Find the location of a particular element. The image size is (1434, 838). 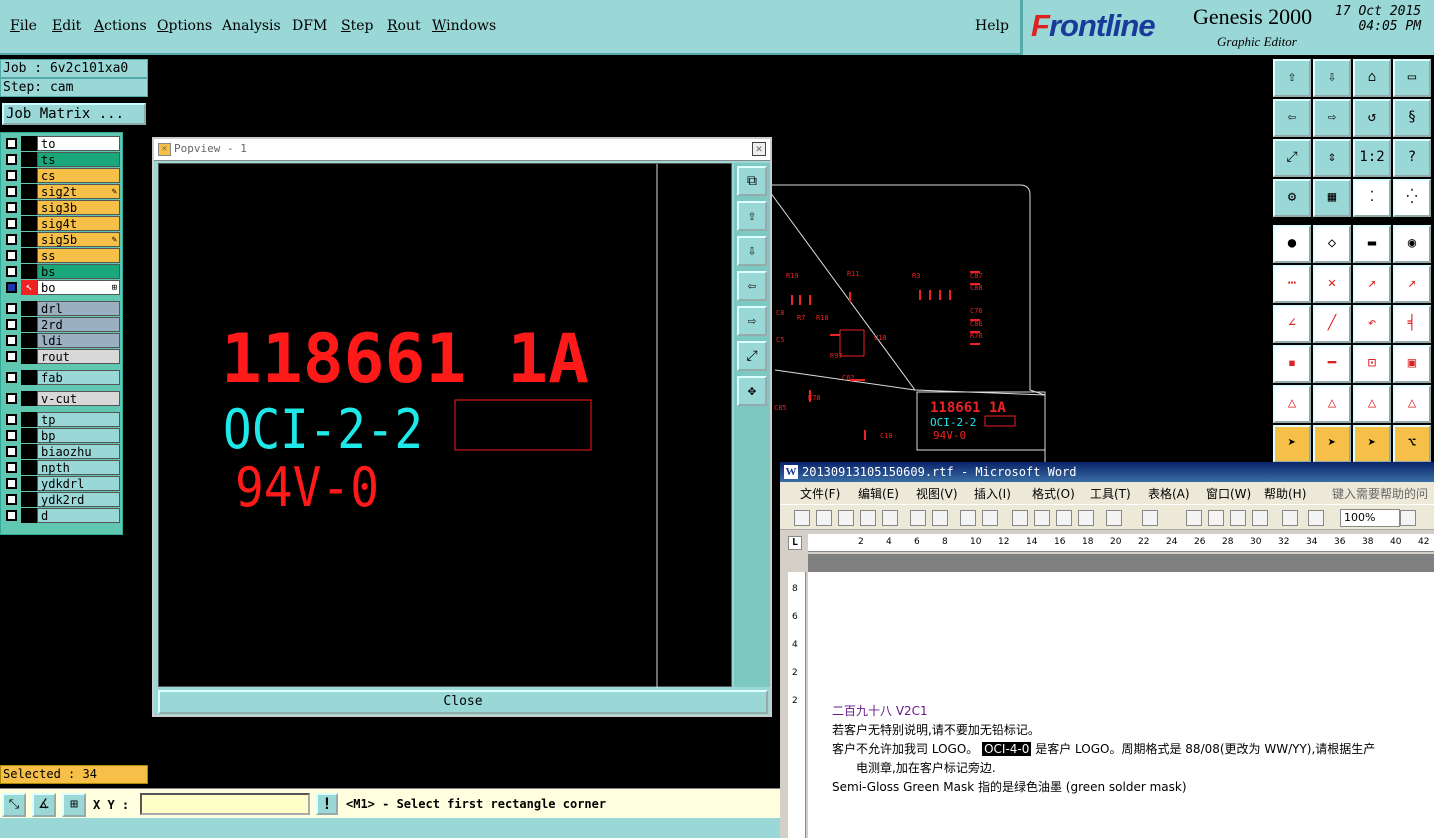

menu-dfm: DFM is located at coordinates (309, 26).